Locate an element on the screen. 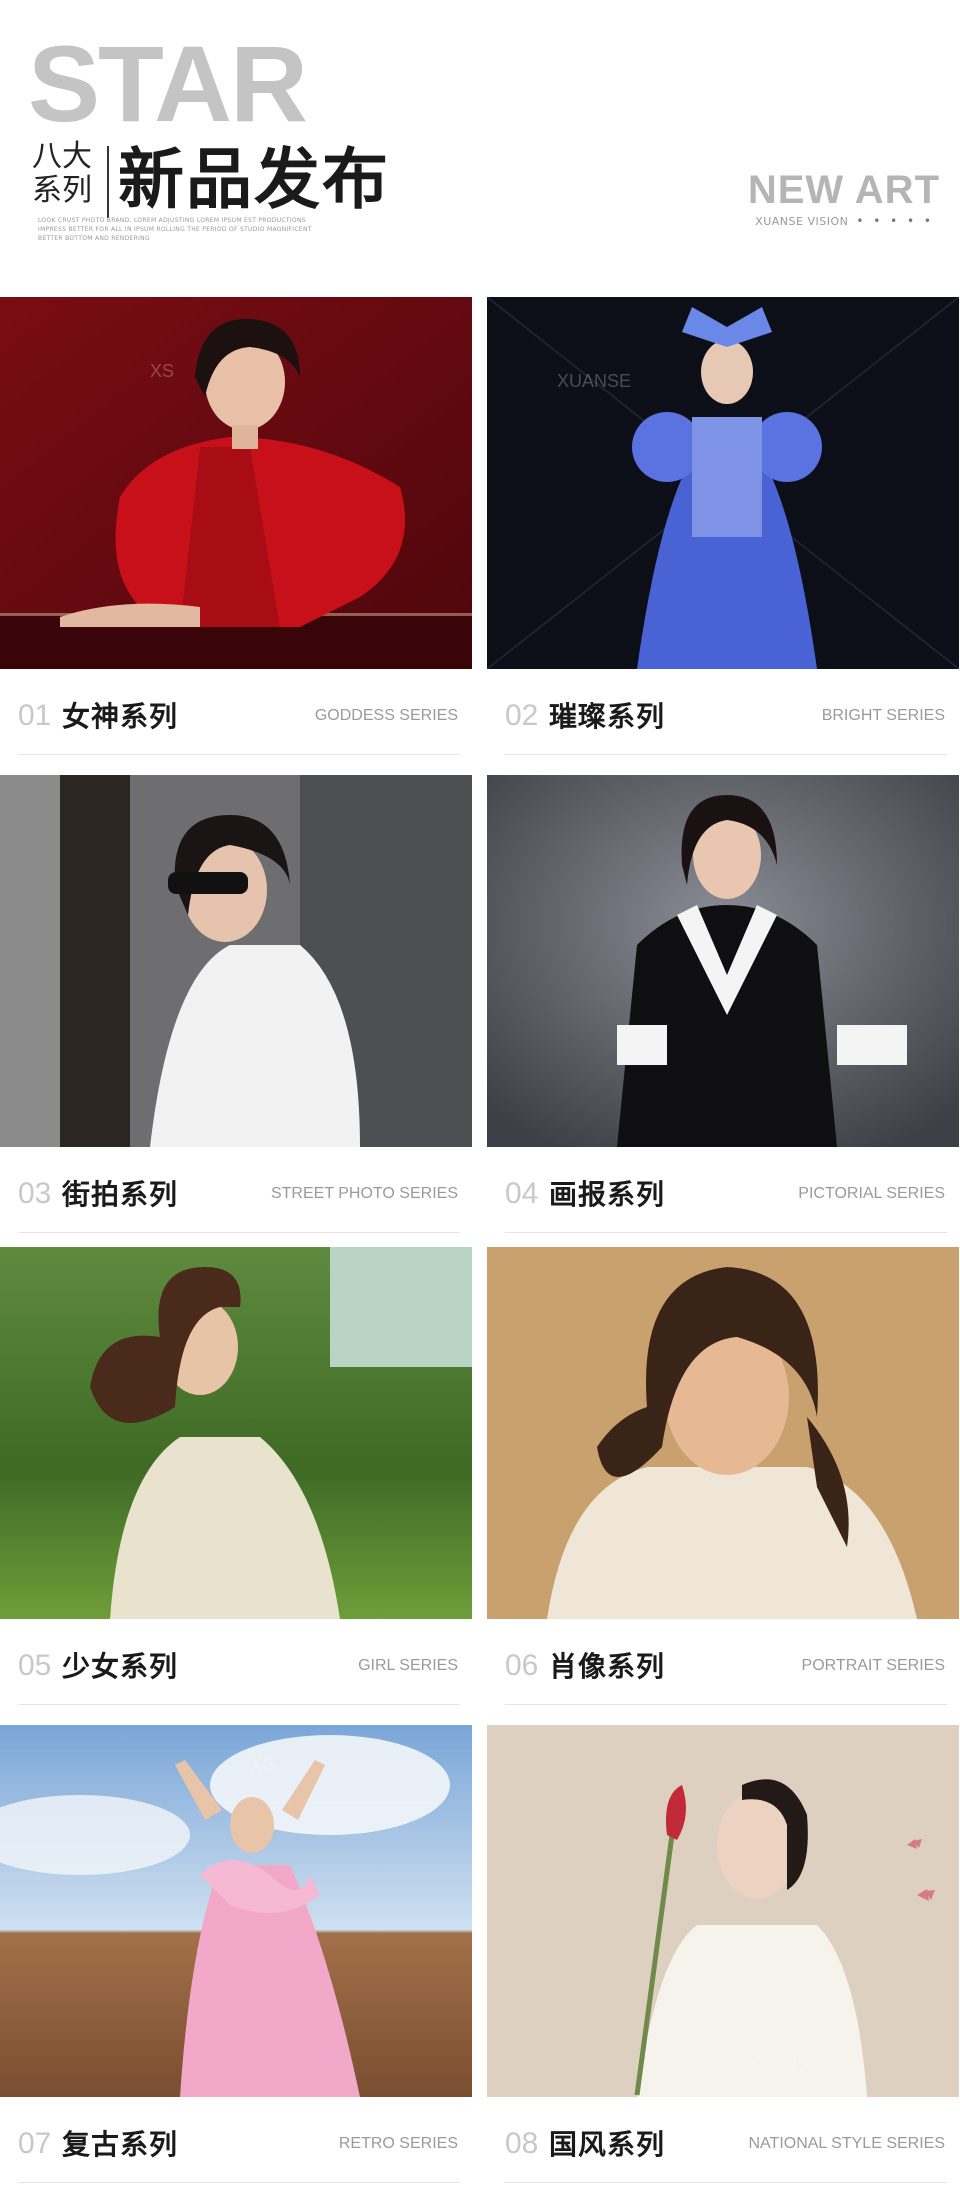  new-art-label: NEW ART is located at coordinates (843, 190).